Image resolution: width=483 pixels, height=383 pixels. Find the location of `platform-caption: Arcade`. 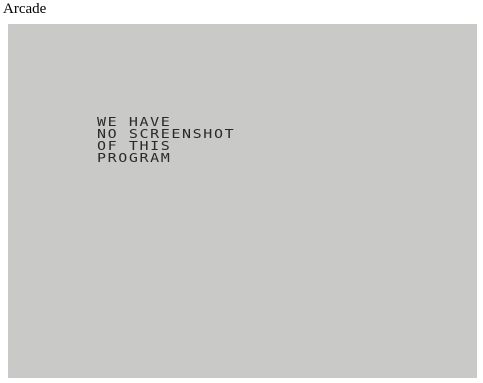

platform-caption: Arcade is located at coordinates (25, 9).